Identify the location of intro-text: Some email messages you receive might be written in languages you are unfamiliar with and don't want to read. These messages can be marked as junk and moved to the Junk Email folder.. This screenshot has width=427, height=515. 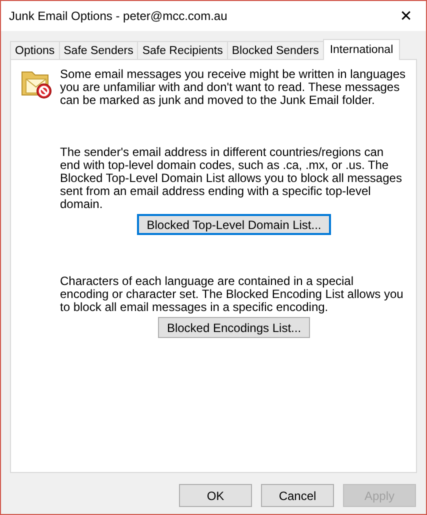
(233, 87).